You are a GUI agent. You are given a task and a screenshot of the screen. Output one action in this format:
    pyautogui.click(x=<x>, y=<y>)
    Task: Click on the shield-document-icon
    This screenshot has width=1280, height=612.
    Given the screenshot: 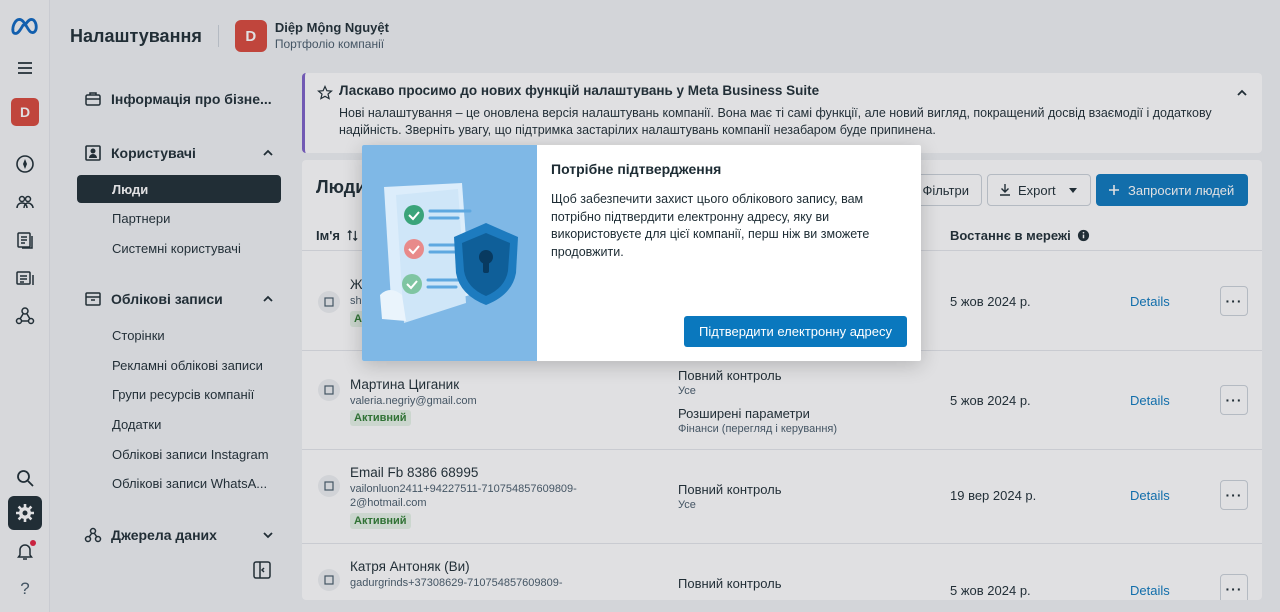 What is the action you would take?
    pyautogui.click(x=449, y=253)
    